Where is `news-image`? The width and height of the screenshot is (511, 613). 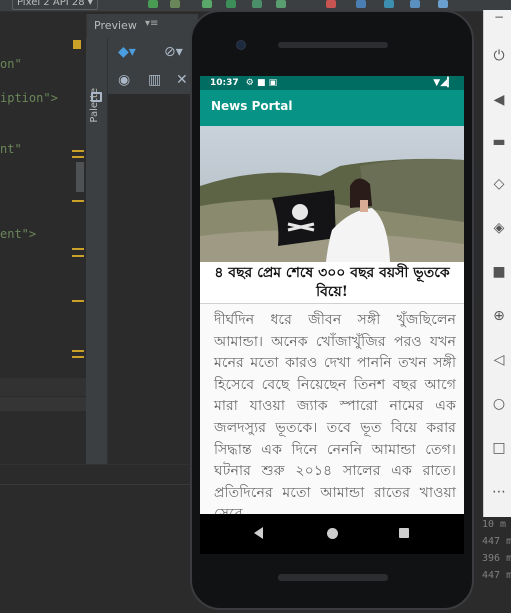
news-image is located at coordinates (332, 194).